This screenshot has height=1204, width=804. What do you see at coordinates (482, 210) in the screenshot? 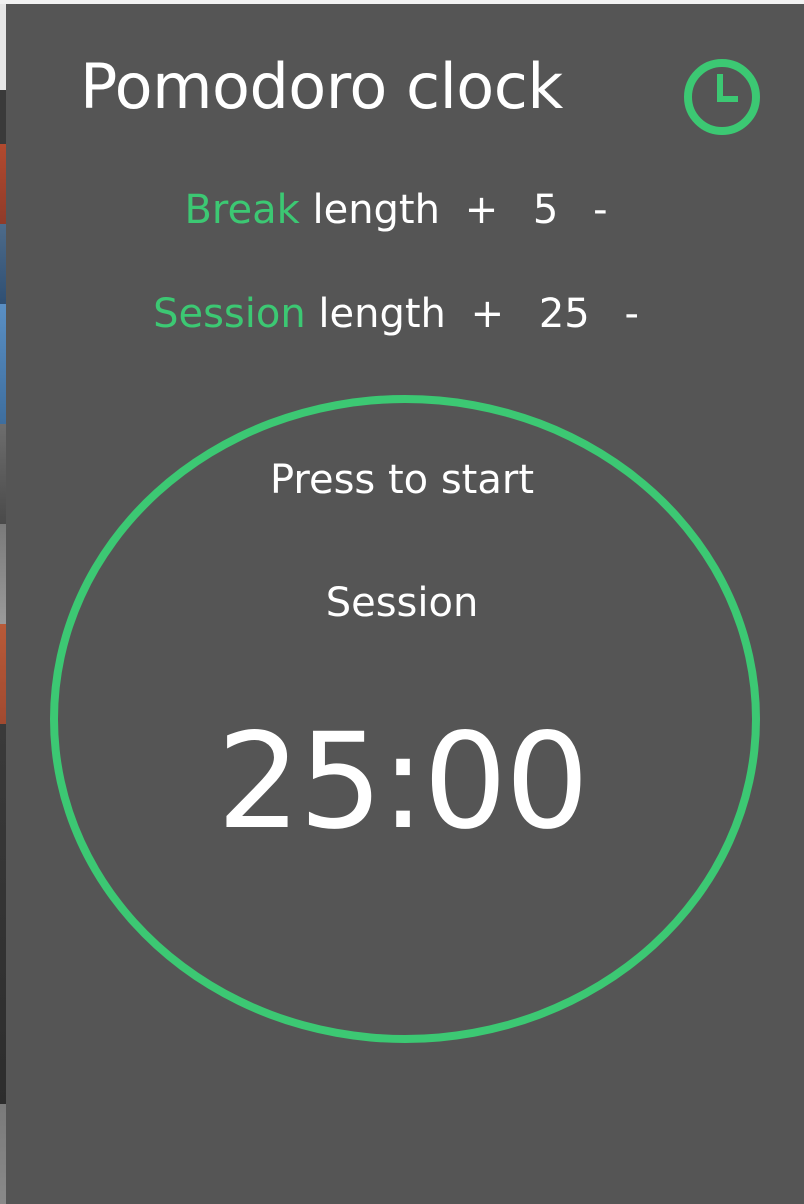
I see `break-increment-button: +` at bounding box center [482, 210].